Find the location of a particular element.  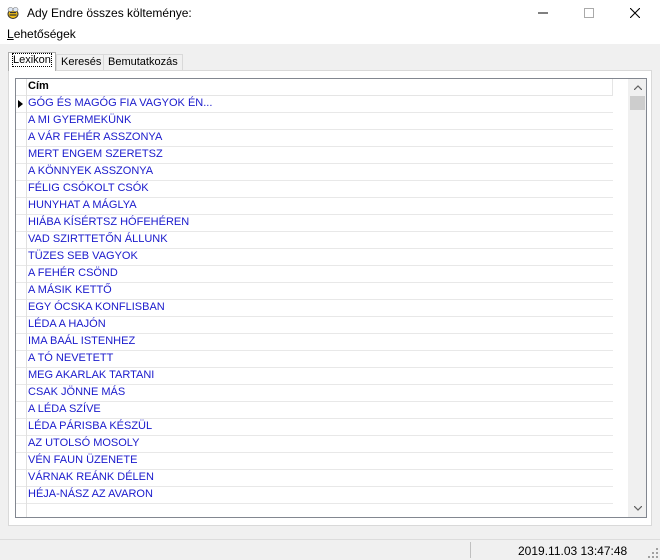

title-cell: VÉN FAUN ÜZENETE is located at coordinates (82, 460).